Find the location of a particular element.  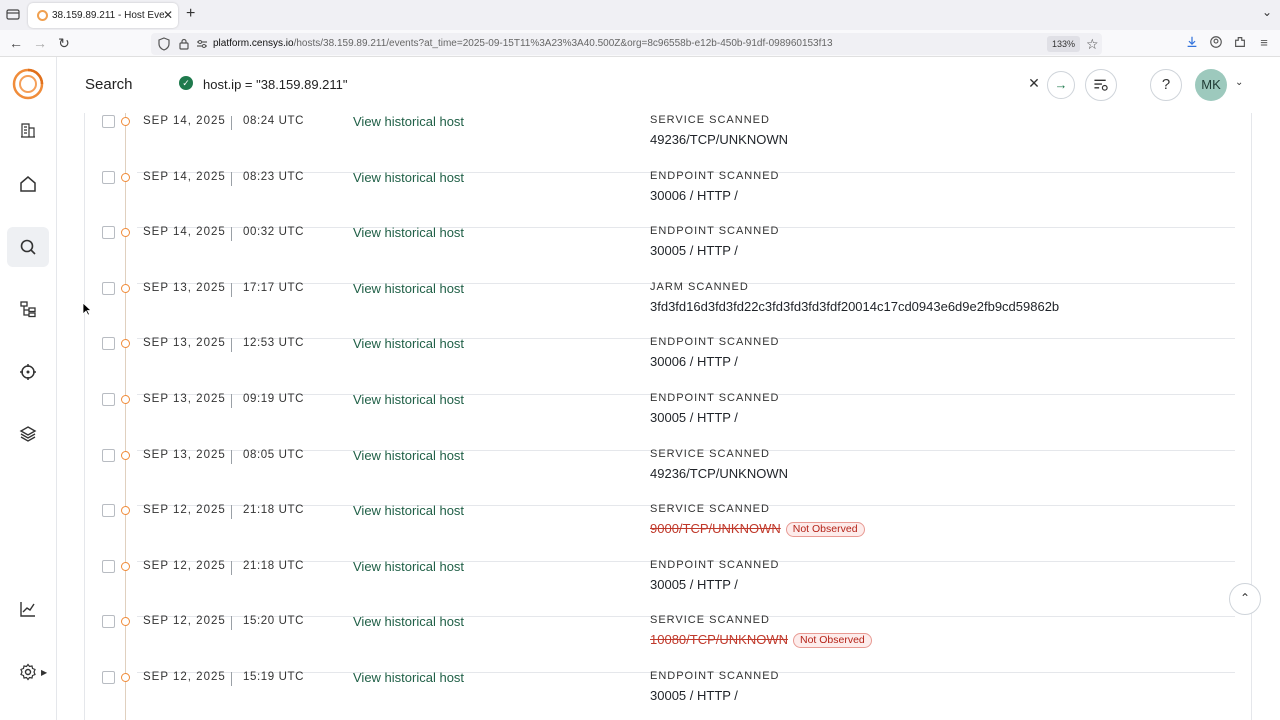

event-value: 49236/TCP/UNKNOWN is located at coordinates (719, 473).